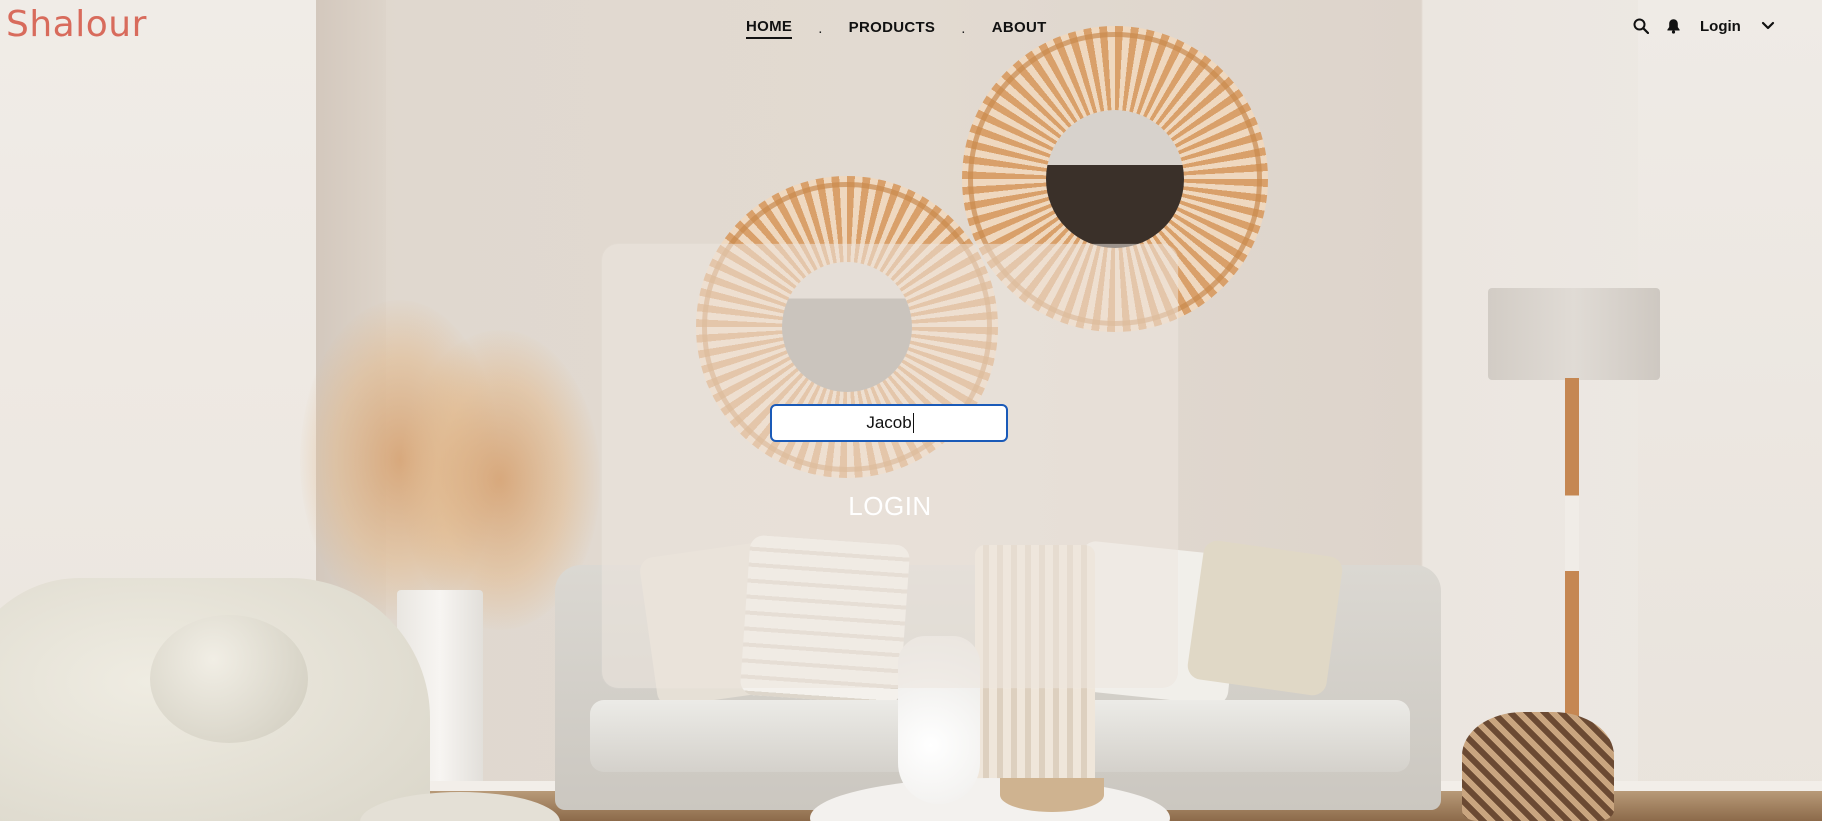 The height and width of the screenshot is (821, 1822). I want to click on login-dropdown: Login, so click(1738, 26).